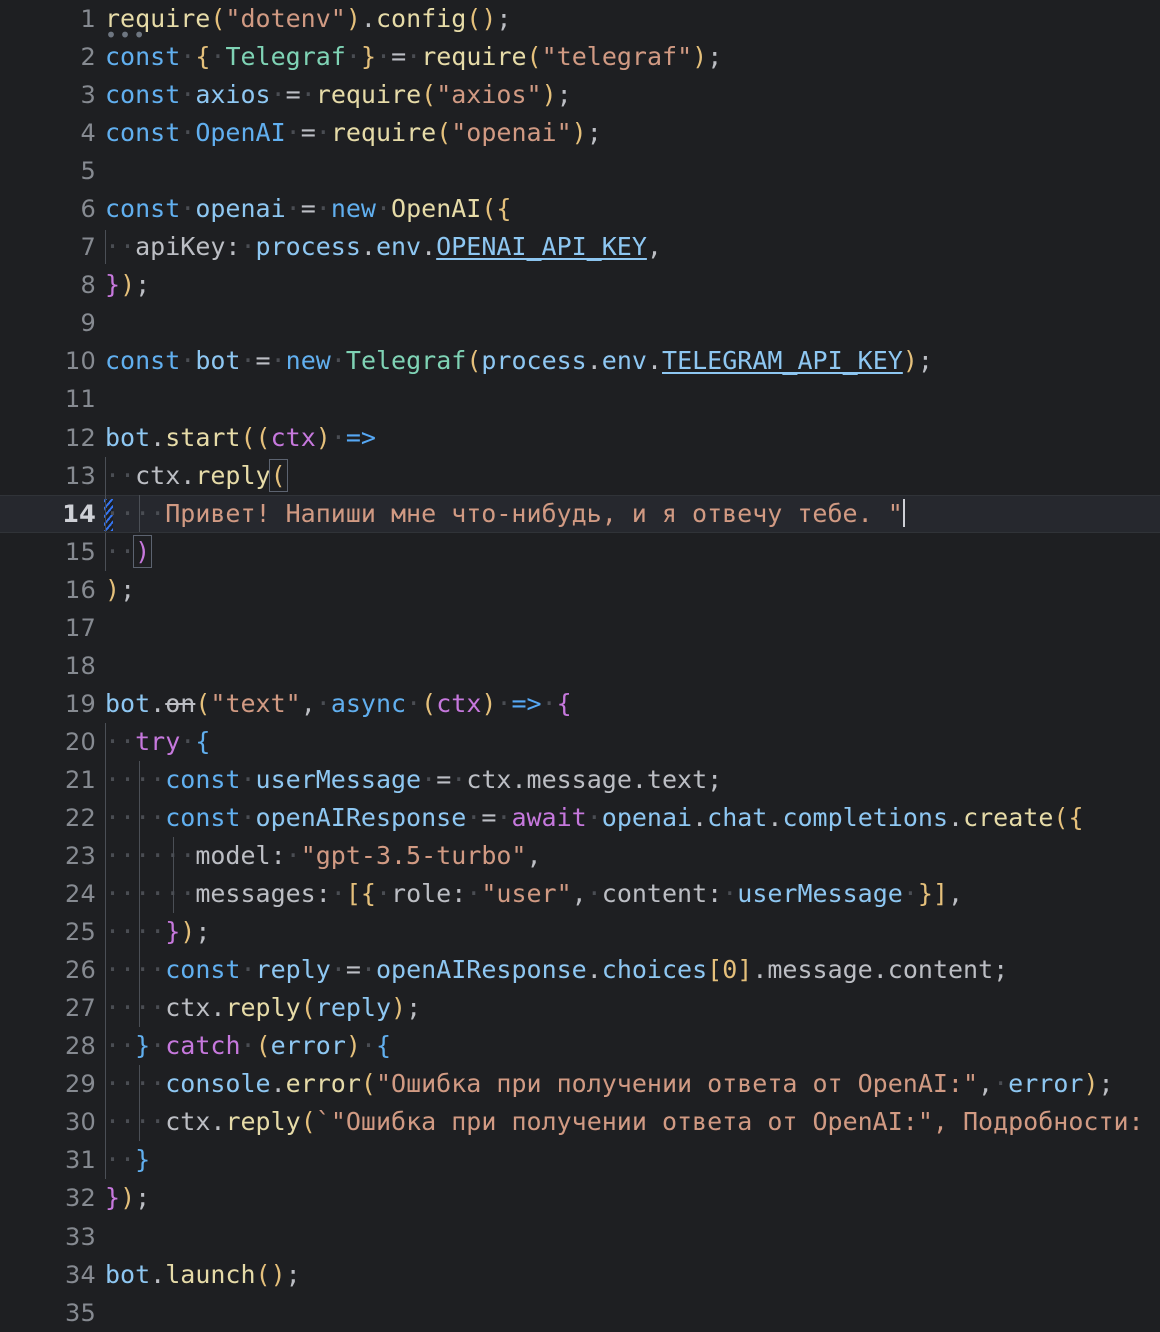  Describe the element at coordinates (414, 855) in the screenshot. I see `model-name-string: gpt-3.5-turbo` at that location.